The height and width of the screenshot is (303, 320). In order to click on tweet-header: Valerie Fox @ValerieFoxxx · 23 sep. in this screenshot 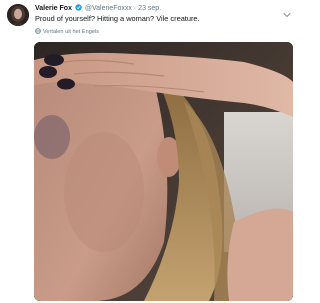, I will do `click(98, 9)`.